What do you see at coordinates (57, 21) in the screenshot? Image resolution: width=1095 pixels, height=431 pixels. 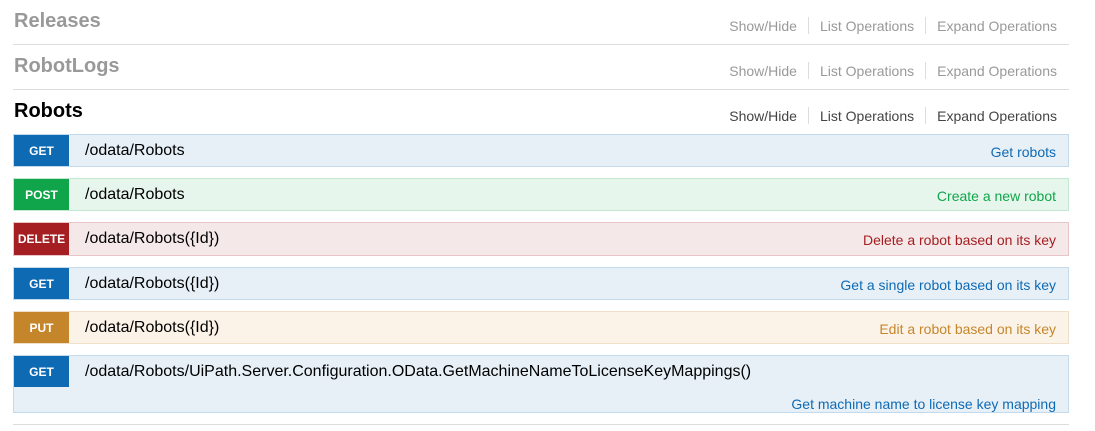 I see `section-title-releases: Releases` at bounding box center [57, 21].